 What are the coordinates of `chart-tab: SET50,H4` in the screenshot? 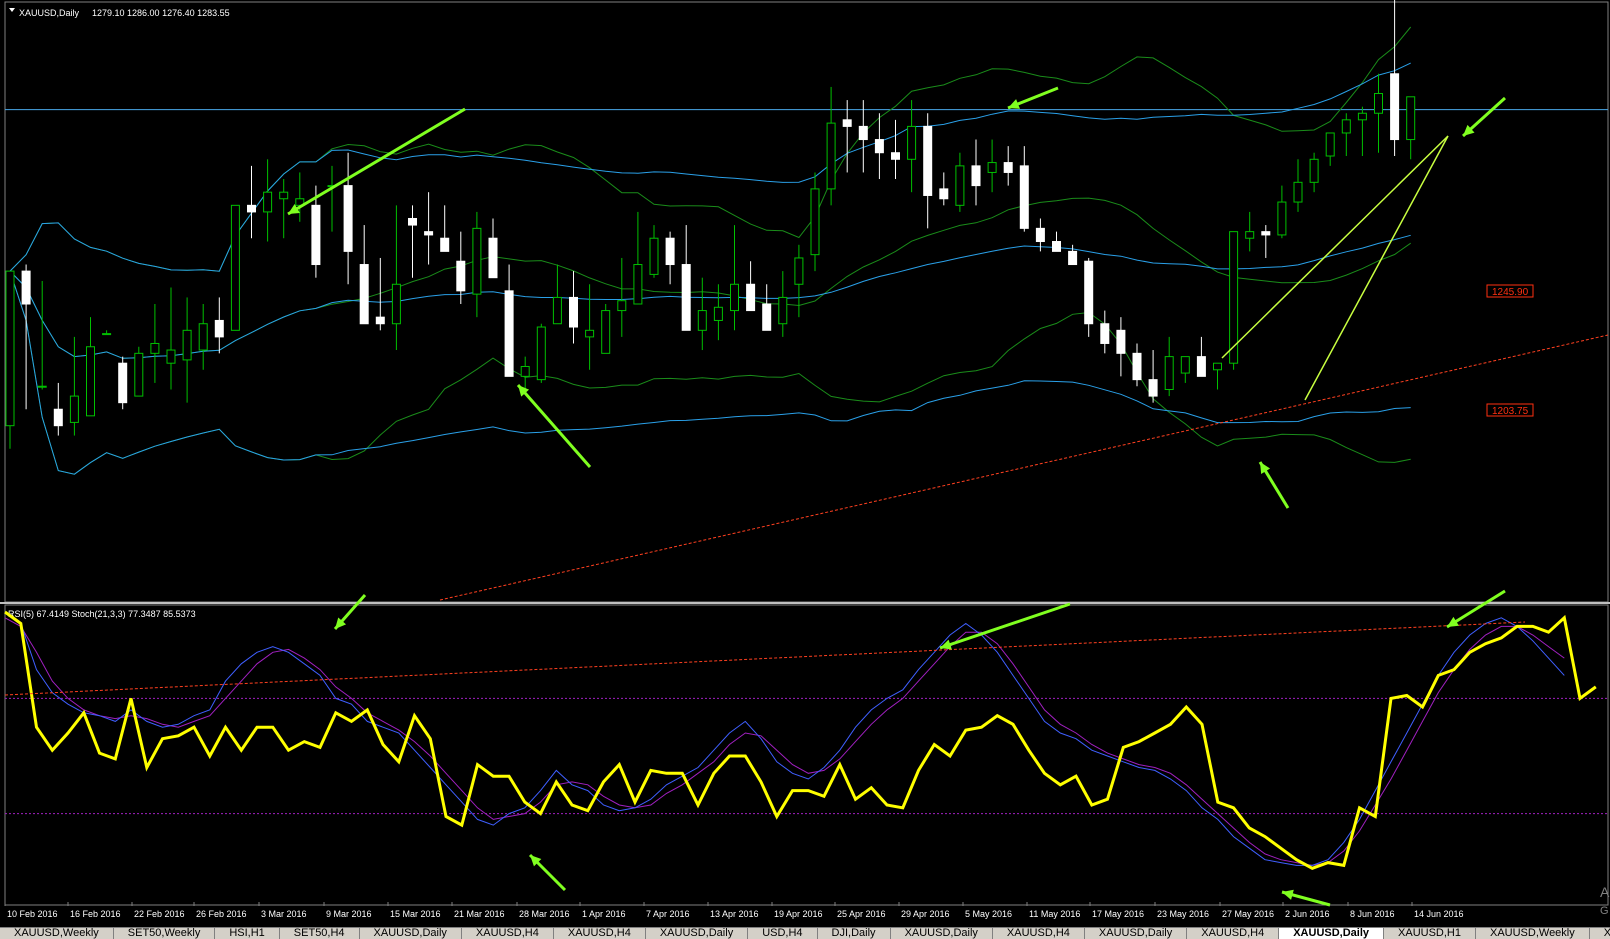 It's located at (320, 933).